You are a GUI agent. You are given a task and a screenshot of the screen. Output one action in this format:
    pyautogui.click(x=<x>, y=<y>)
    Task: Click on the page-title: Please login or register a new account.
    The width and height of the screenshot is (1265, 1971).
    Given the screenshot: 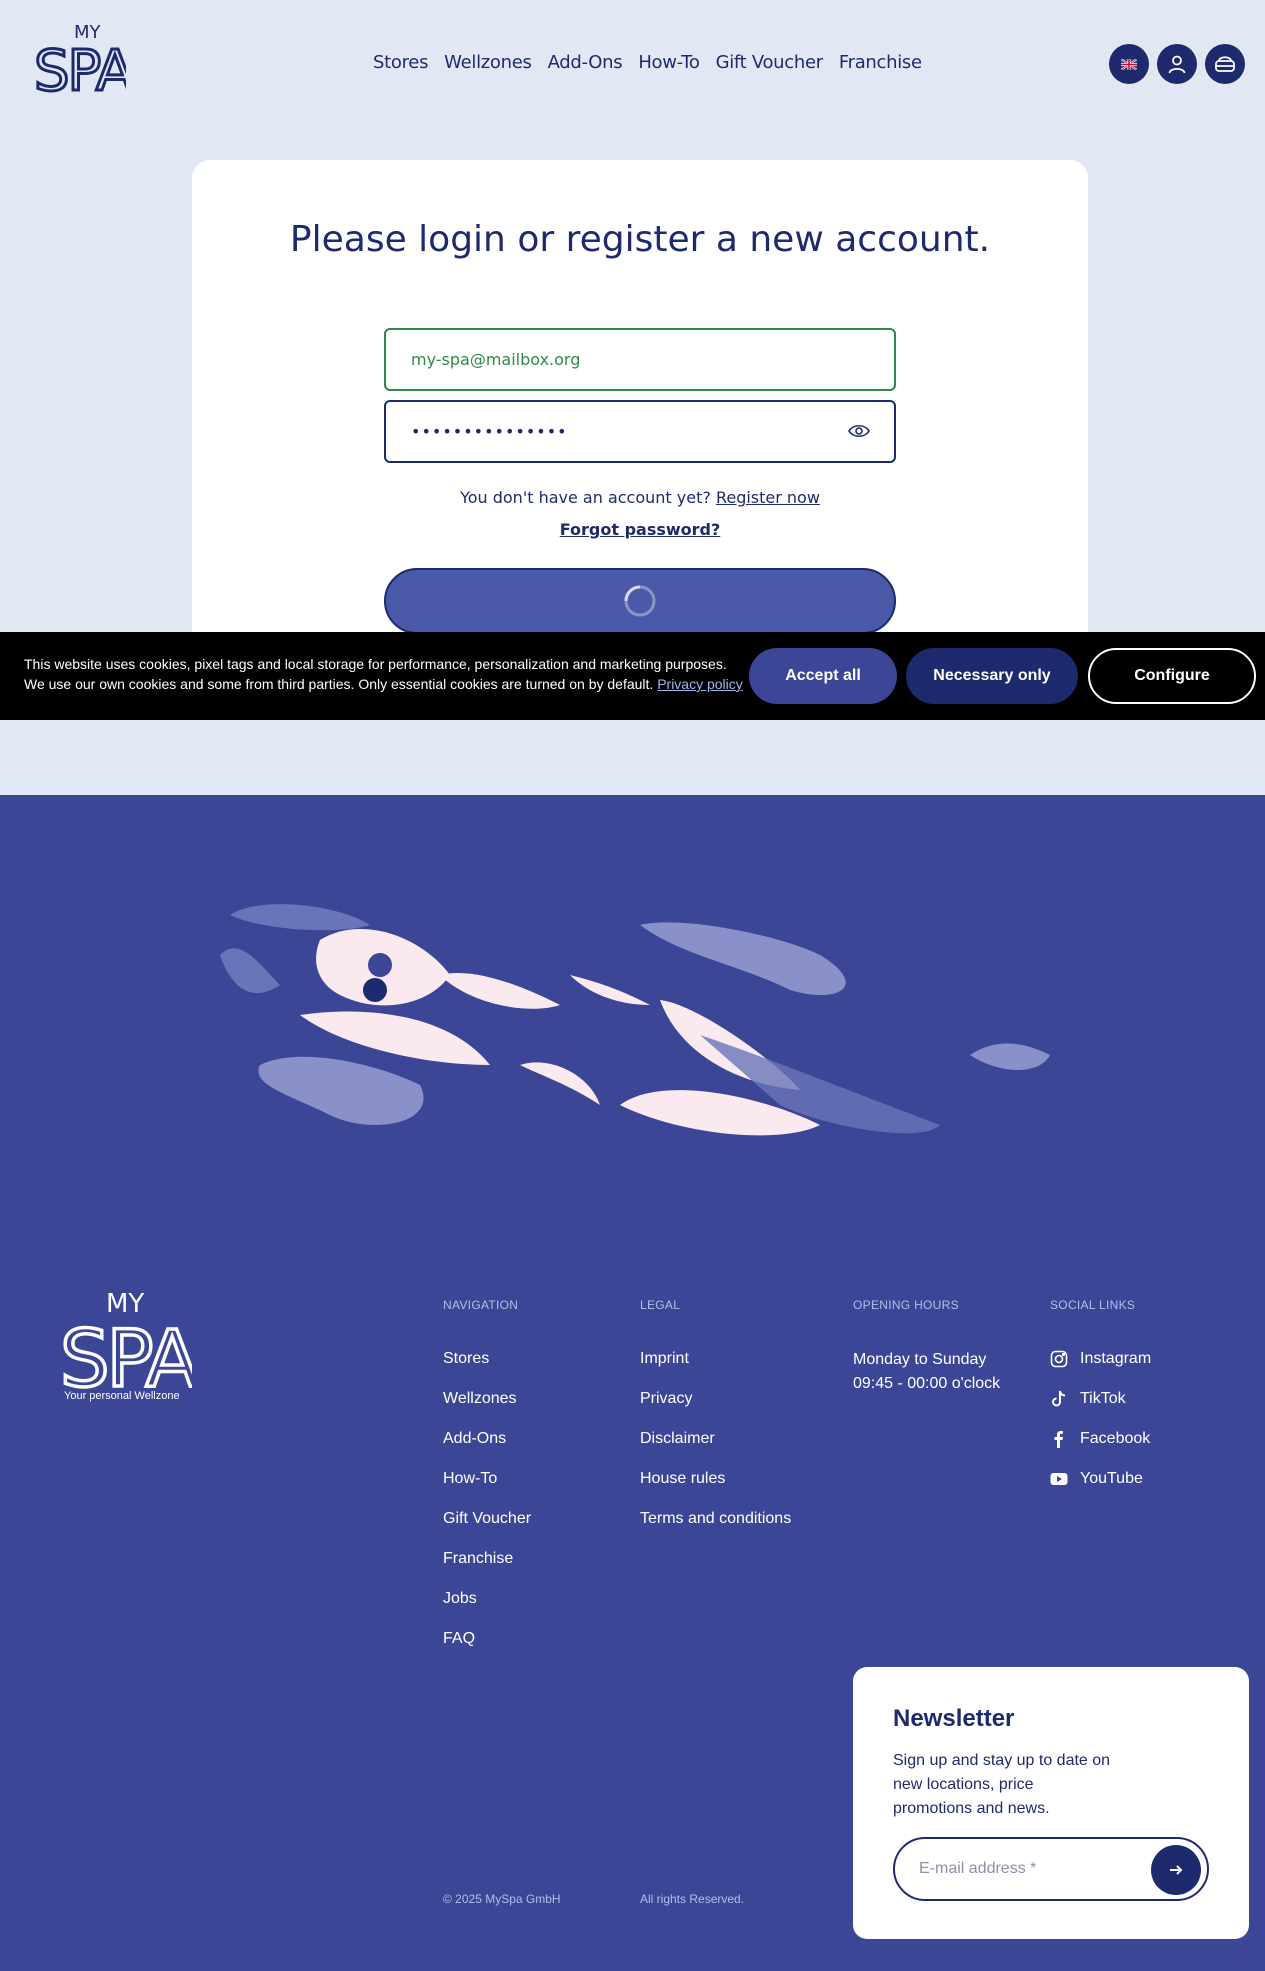 What is the action you would take?
    pyautogui.click(x=640, y=239)
    